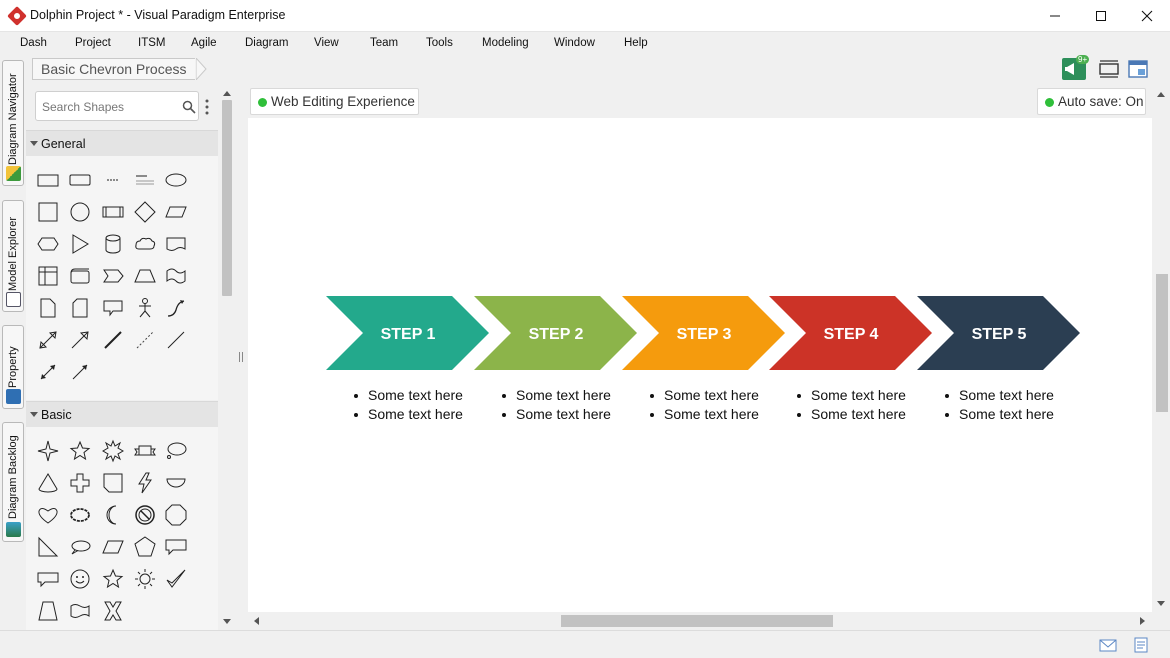 This screenshot has height=658, width=1170. Describe the element at coordinates (113, 276) in the screenshot. I see `chevron-shape-icon` at that location.